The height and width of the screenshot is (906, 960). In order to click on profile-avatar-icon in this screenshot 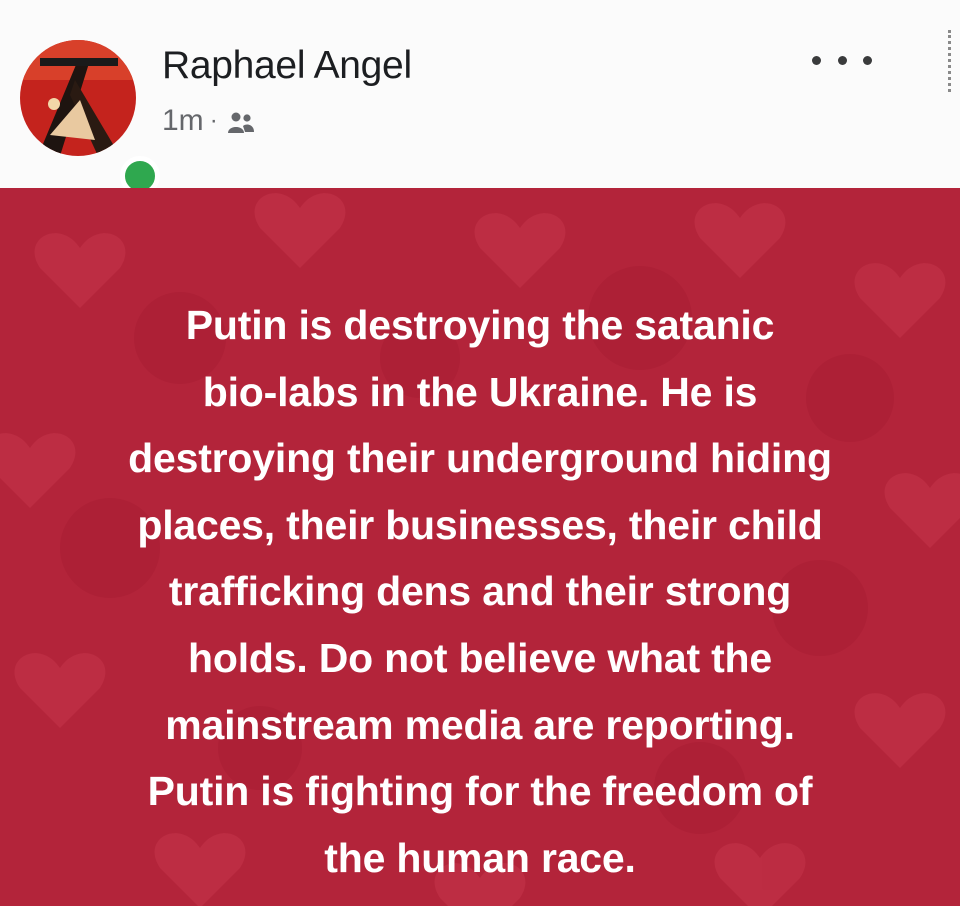, I will do `click(78, 98)`.